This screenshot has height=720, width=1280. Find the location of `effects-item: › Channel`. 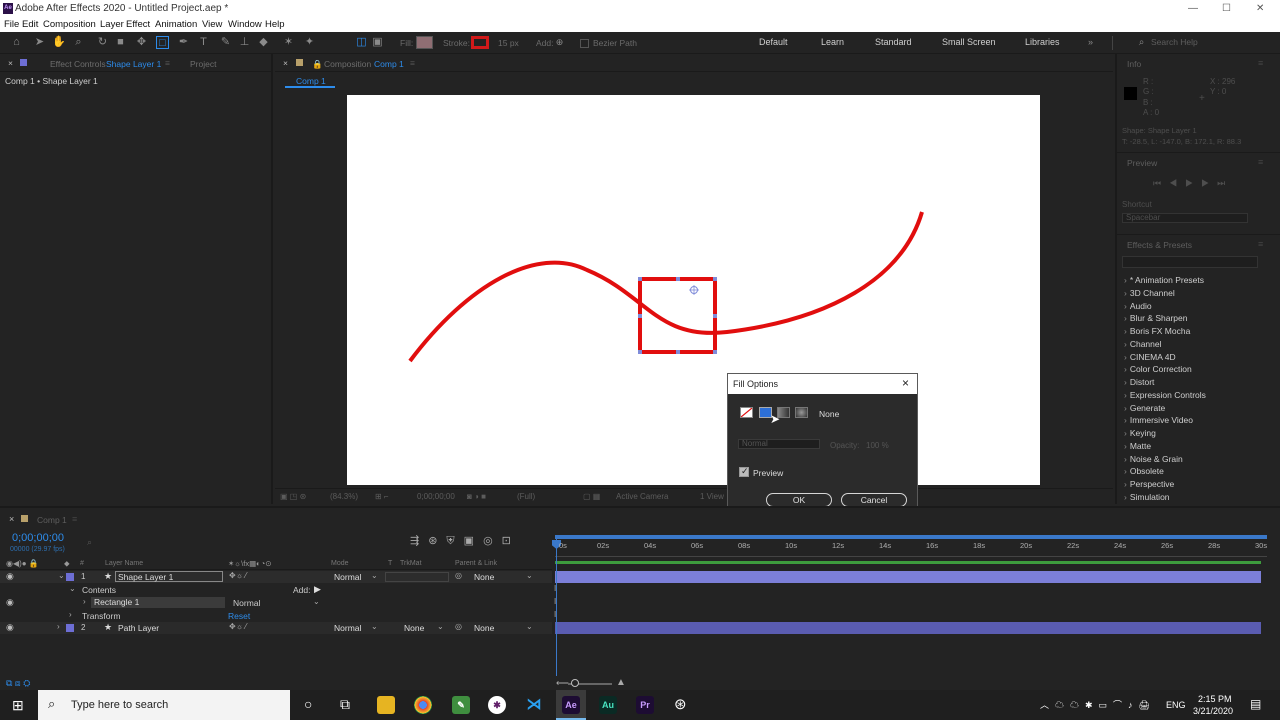

effects-item: › Channel is located at coordinates (1143, 344).